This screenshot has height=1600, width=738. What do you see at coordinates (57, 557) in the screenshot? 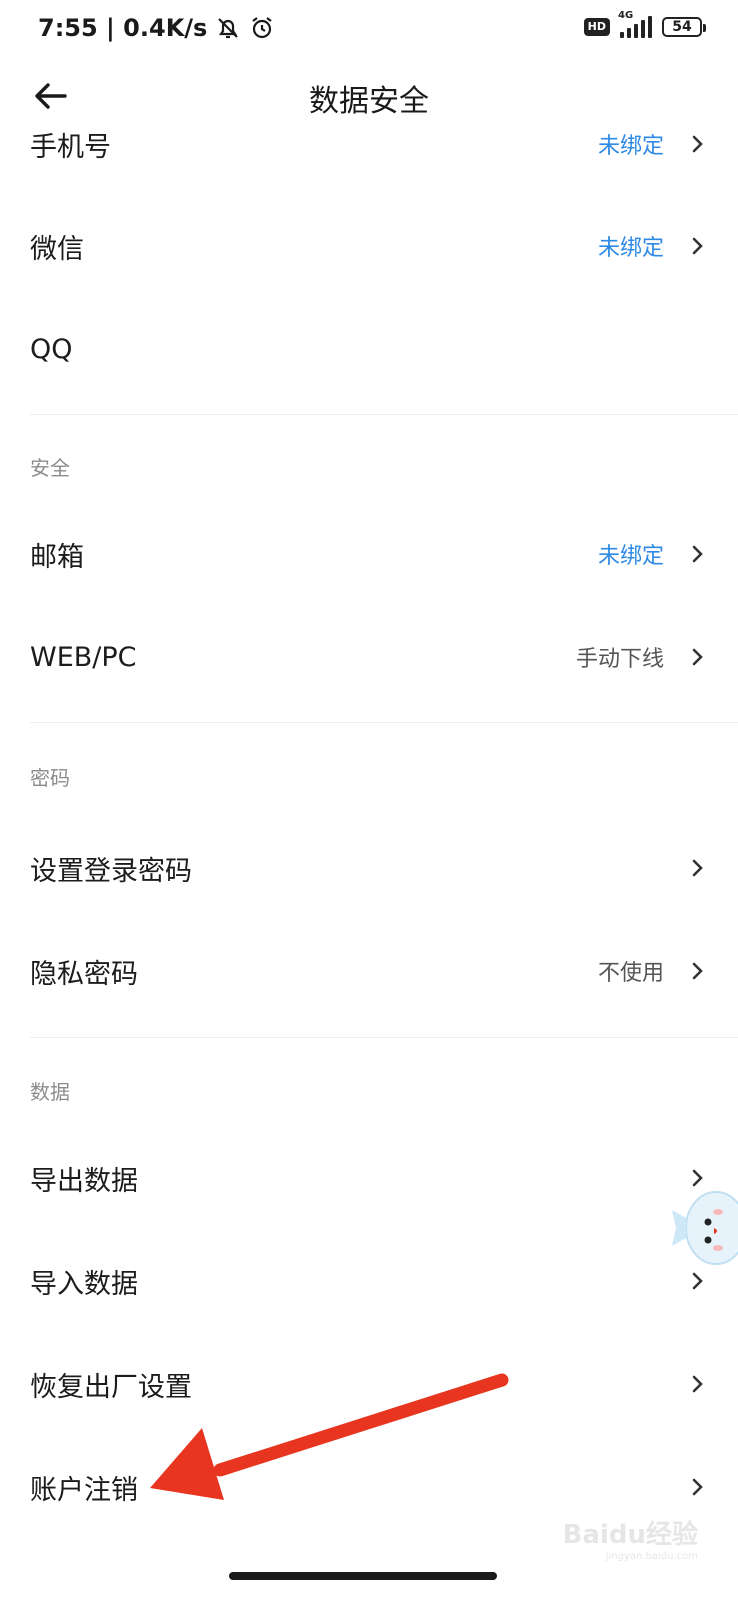
I see `row-label: 邮箱` at bounding box center [57, 557].